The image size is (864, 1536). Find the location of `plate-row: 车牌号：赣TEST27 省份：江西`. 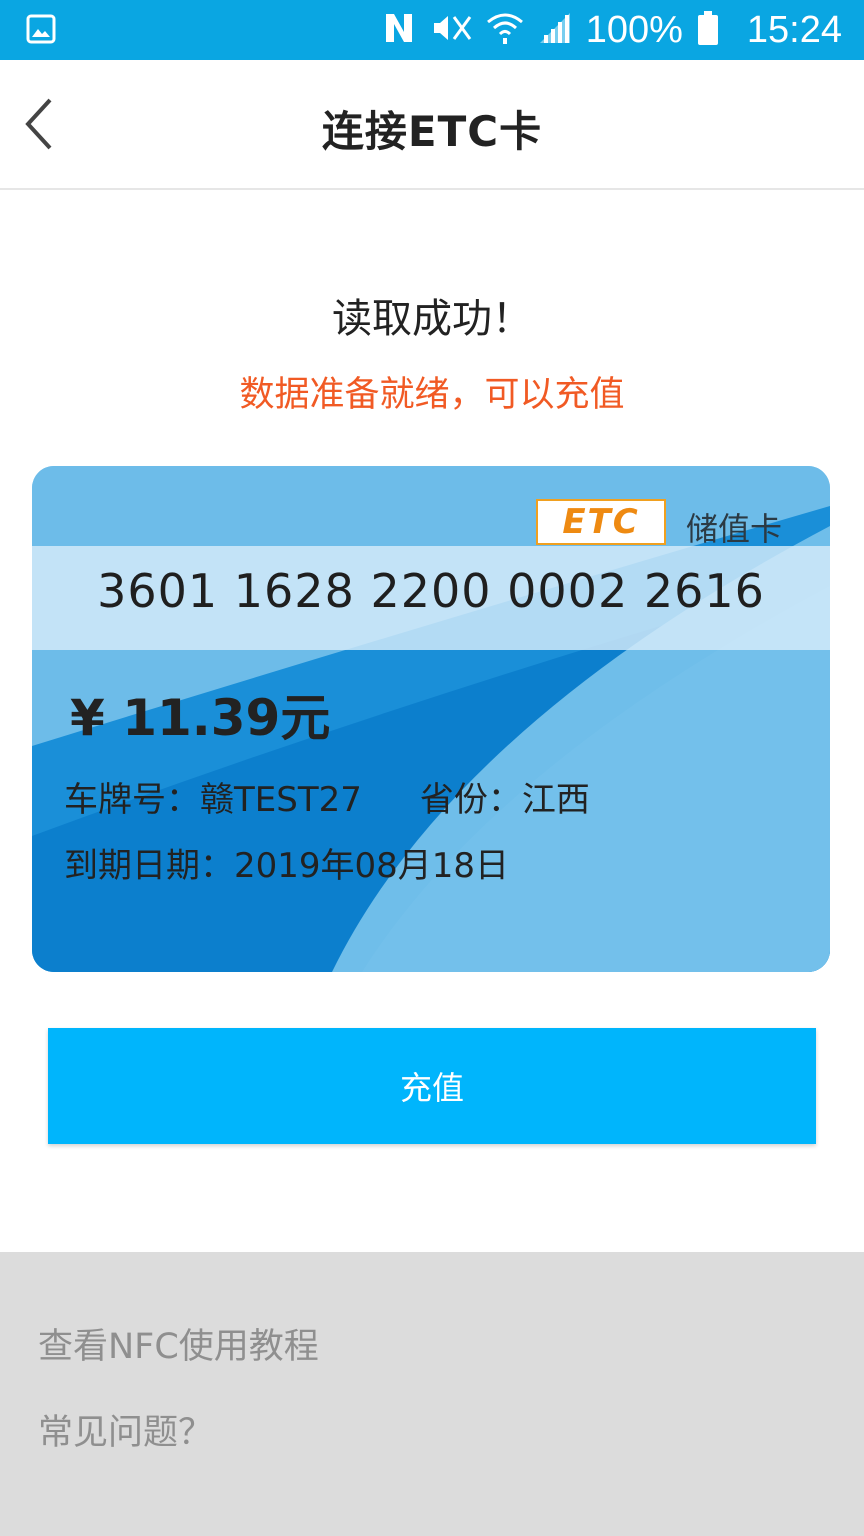

plate-row: 车牌号：赣TEST27 省份：江西 is located at coordinates (327, 796).